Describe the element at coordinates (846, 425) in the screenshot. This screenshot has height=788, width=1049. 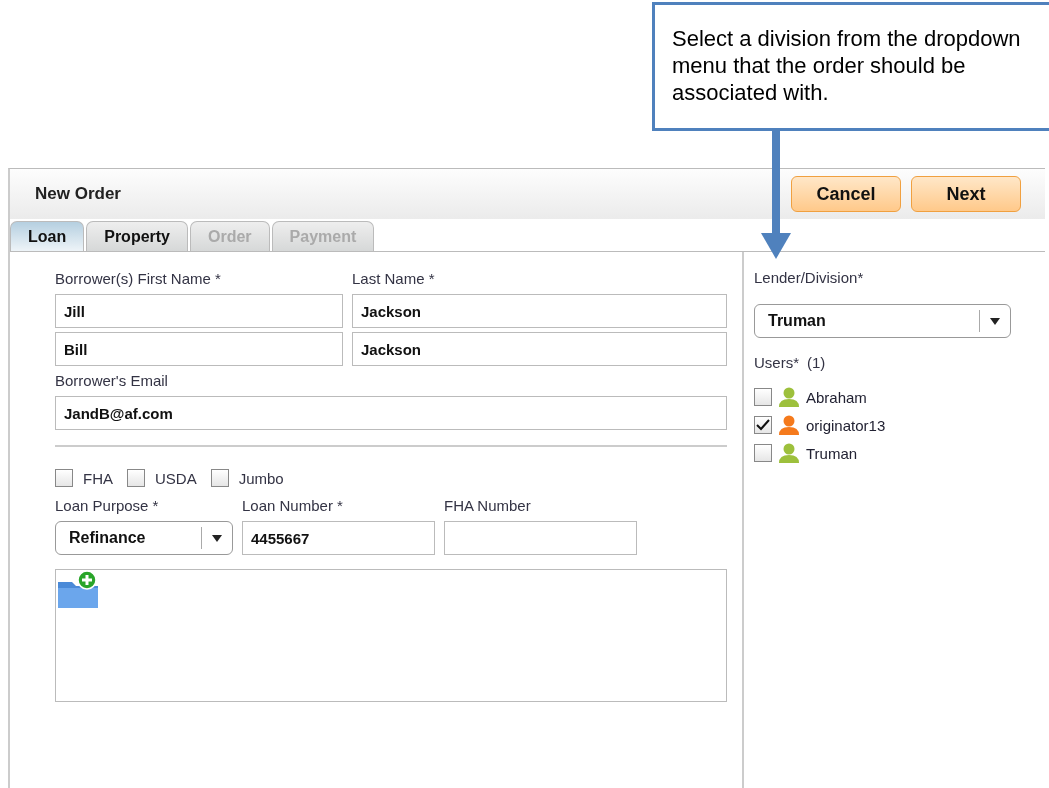
I see `user-name: originator13` at that location.